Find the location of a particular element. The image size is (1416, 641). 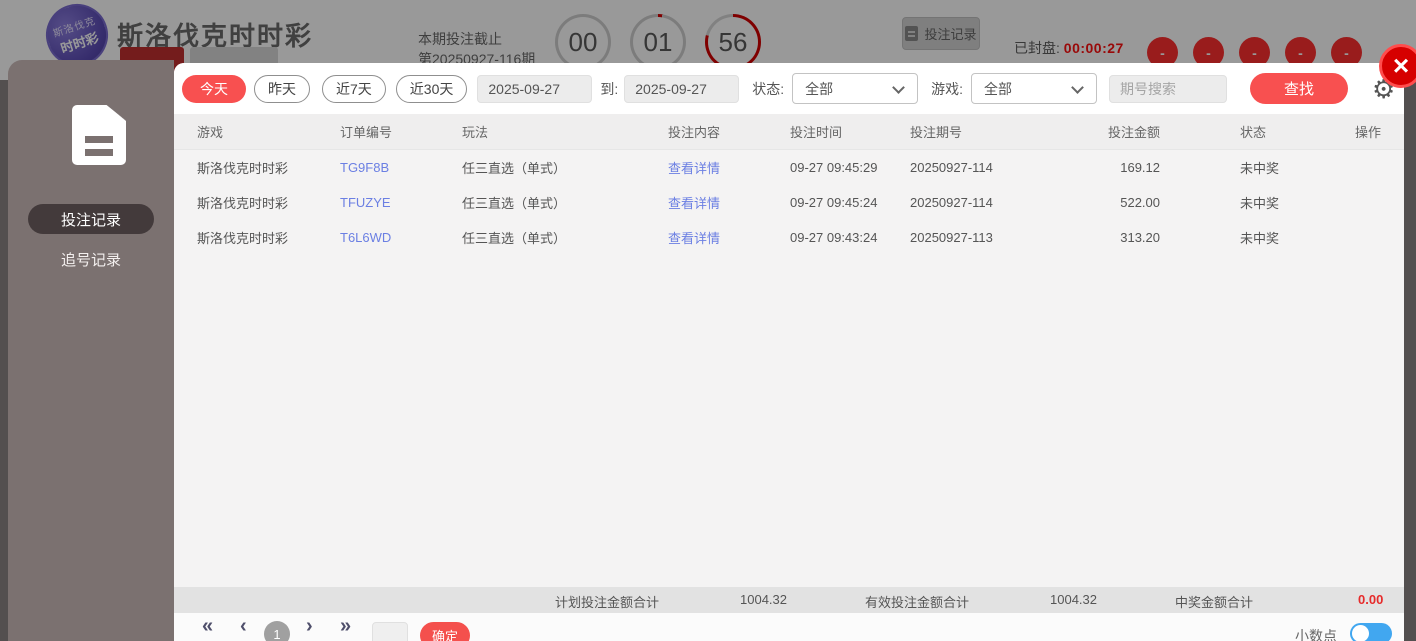

col-content: 投注内容 is located at coordinates (694, 132).